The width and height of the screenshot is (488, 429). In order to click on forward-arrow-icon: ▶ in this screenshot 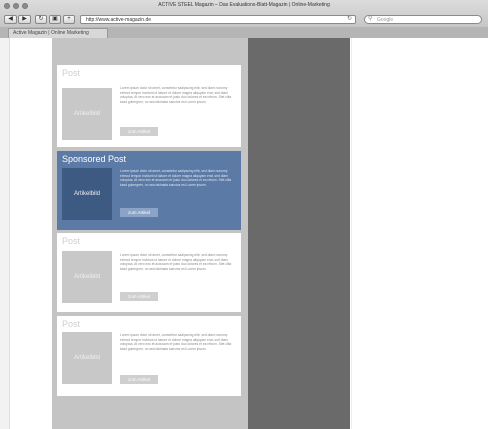, I will do `click(24, 19)`.